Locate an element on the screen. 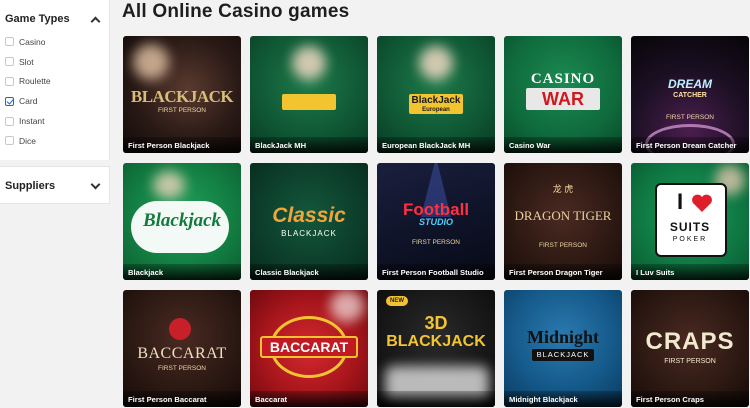 The image size is (750, 408). suppliers-title: Suppliers is located at coordinates (30, 186).